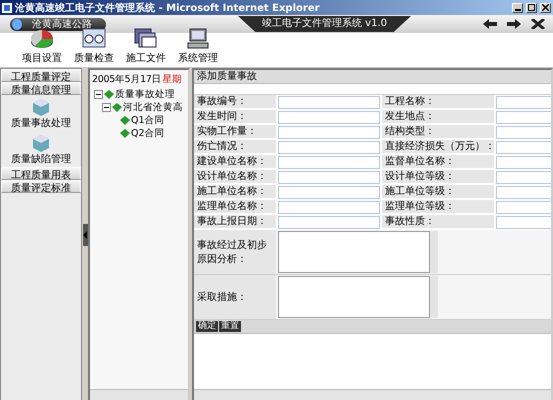 This screenshot has height=400, width=553. I want to click on form-button: 确定, so click(207, 326).